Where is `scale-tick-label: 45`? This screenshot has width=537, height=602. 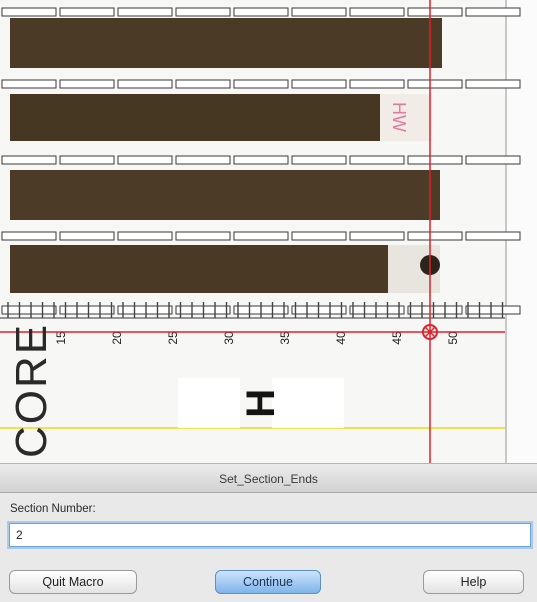
scale-tick-label: 45 is located at coordinates (397, 338).